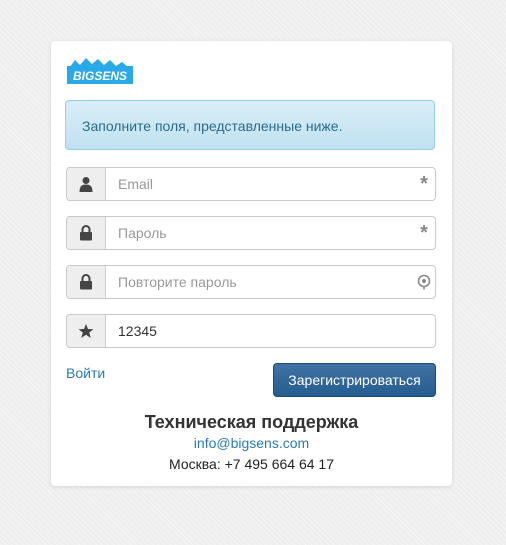  I want to click on user-icon, so click(86, 184).